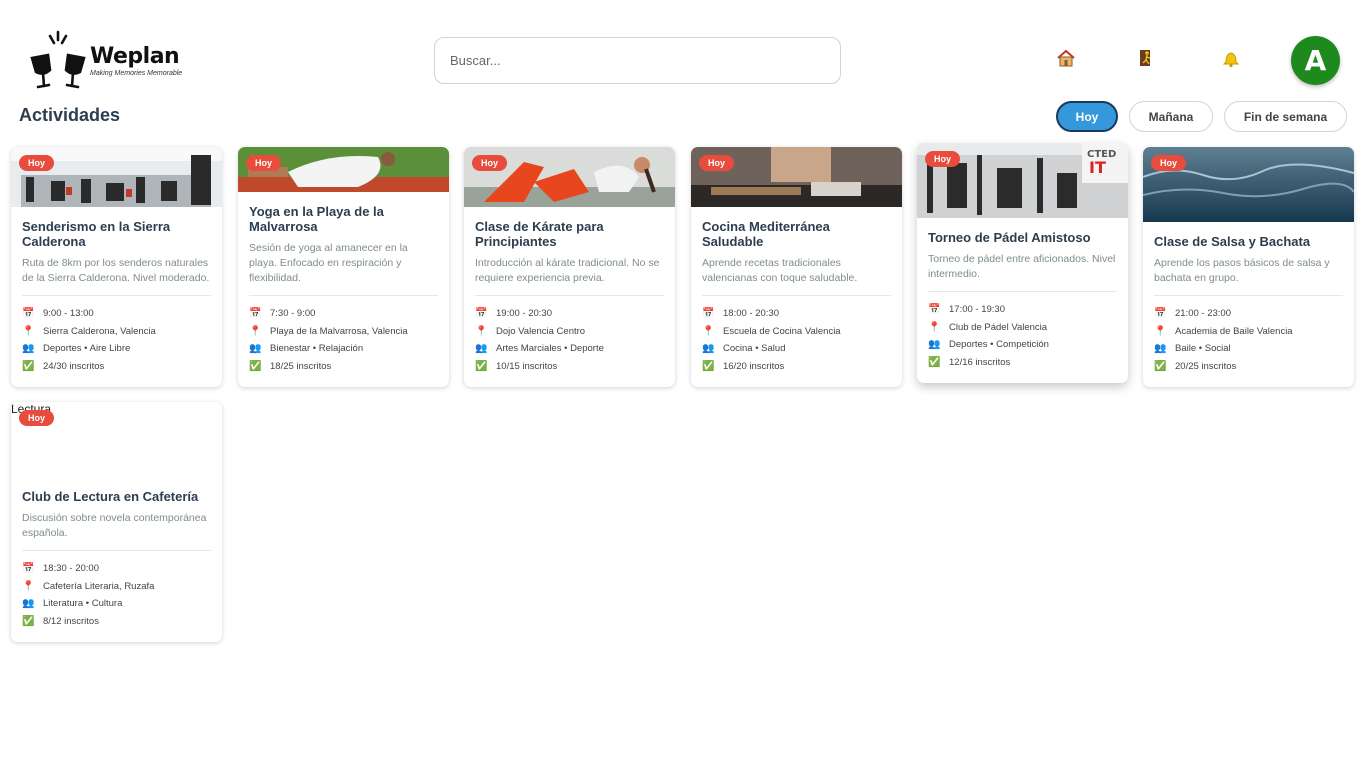 This screenshot has height=768, width=1366. I want to click on card-tags: Baile • Social, so click(1203, 349).